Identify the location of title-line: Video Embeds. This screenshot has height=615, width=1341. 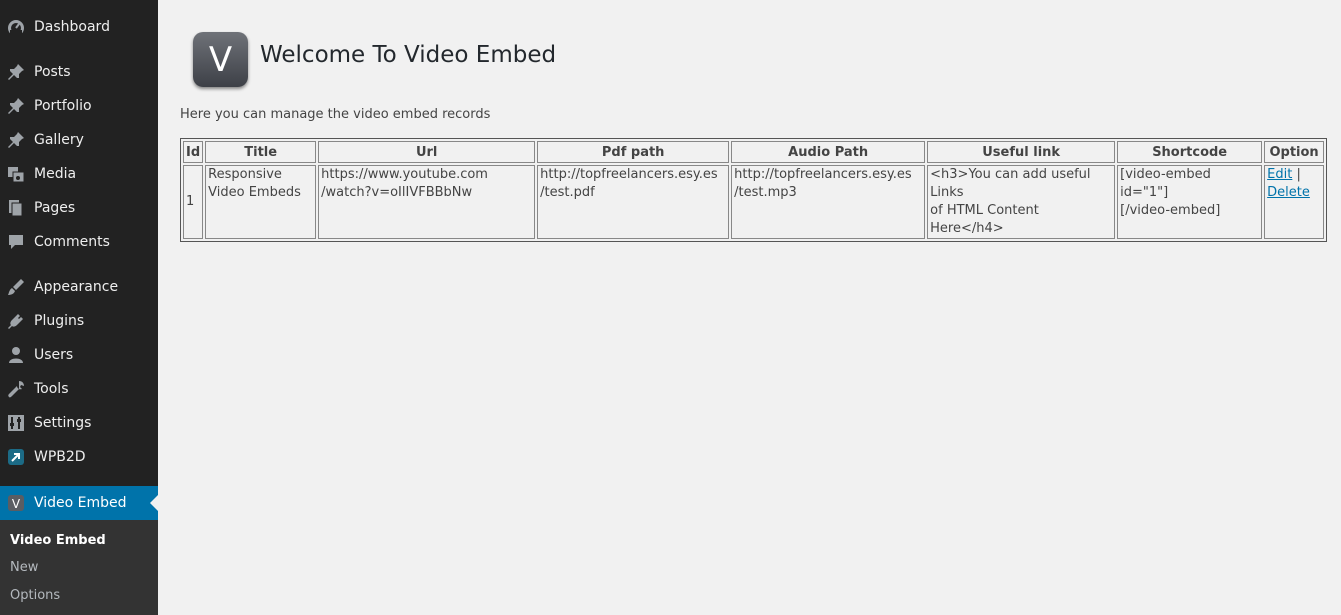
(254, 192).